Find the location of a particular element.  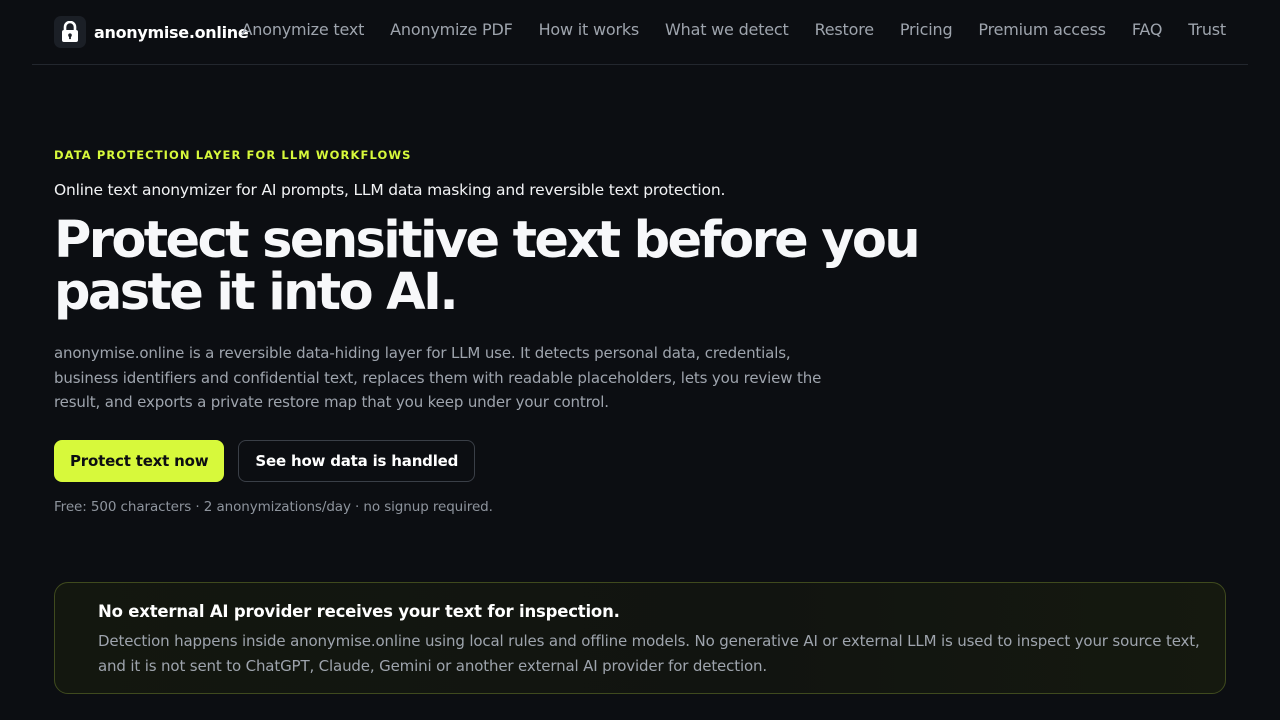

nav-anonymize-pdf-link: Anonymize PDF is located at coordinates (451, 29).